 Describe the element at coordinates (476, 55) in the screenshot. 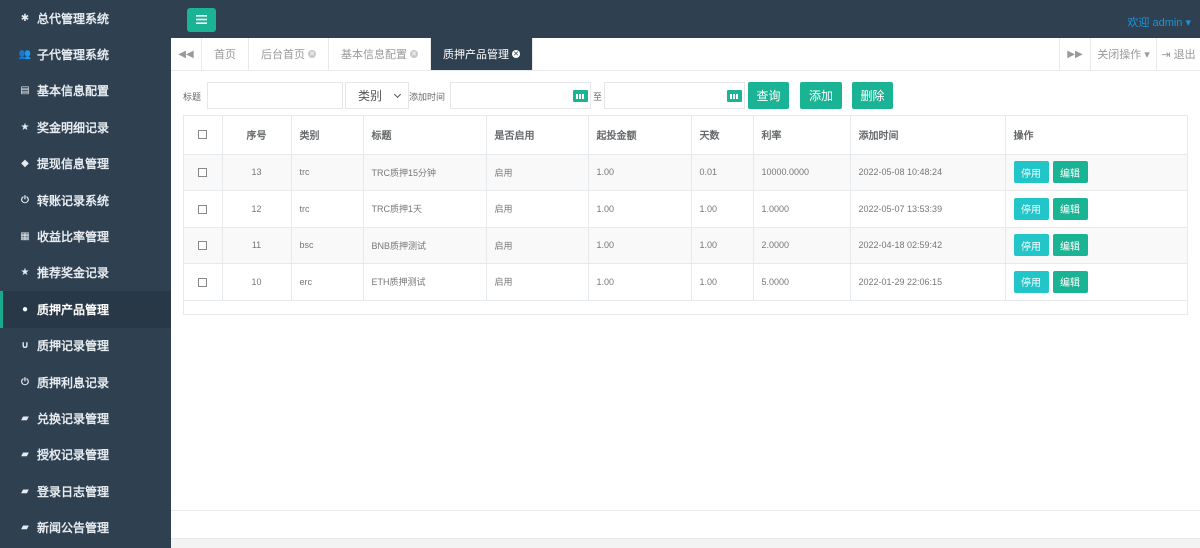

I see `tab-label: 质押产品管理` at that location.